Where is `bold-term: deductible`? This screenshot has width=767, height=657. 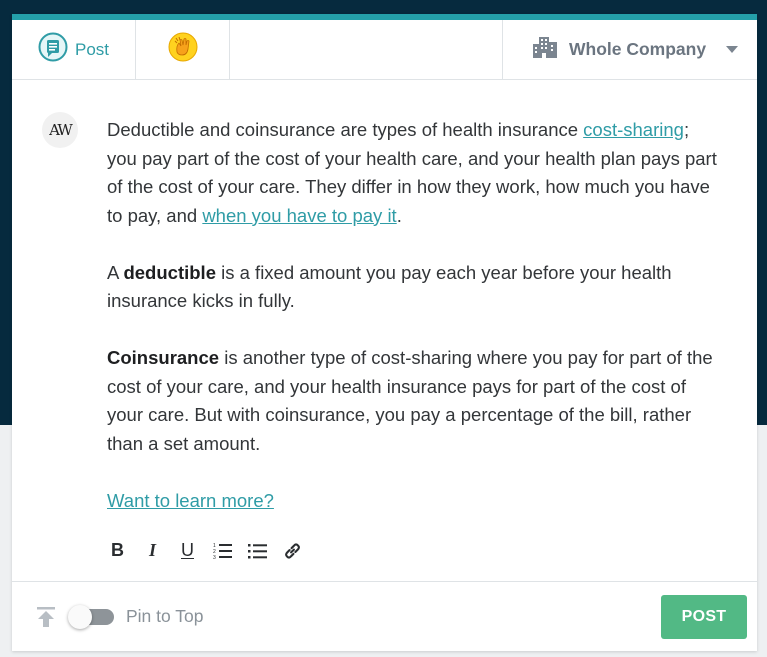 bold-term: deductible is located at coordinates (169, 272).